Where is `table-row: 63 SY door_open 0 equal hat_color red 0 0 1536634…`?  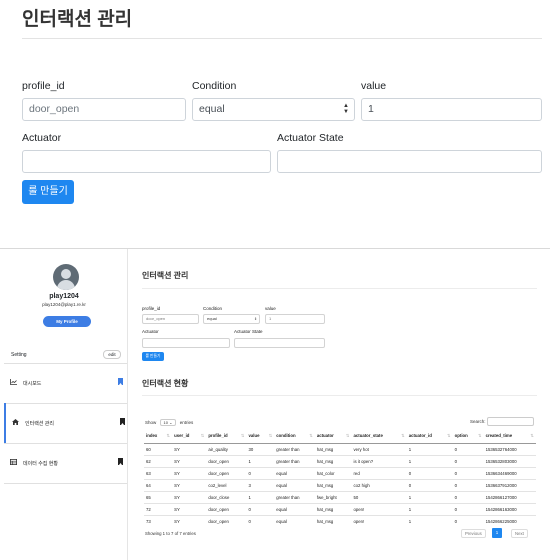 table-row: 63 SY door_open 0 equal hat_color red 0 0 1536634… is located at coordinates (340, 472).